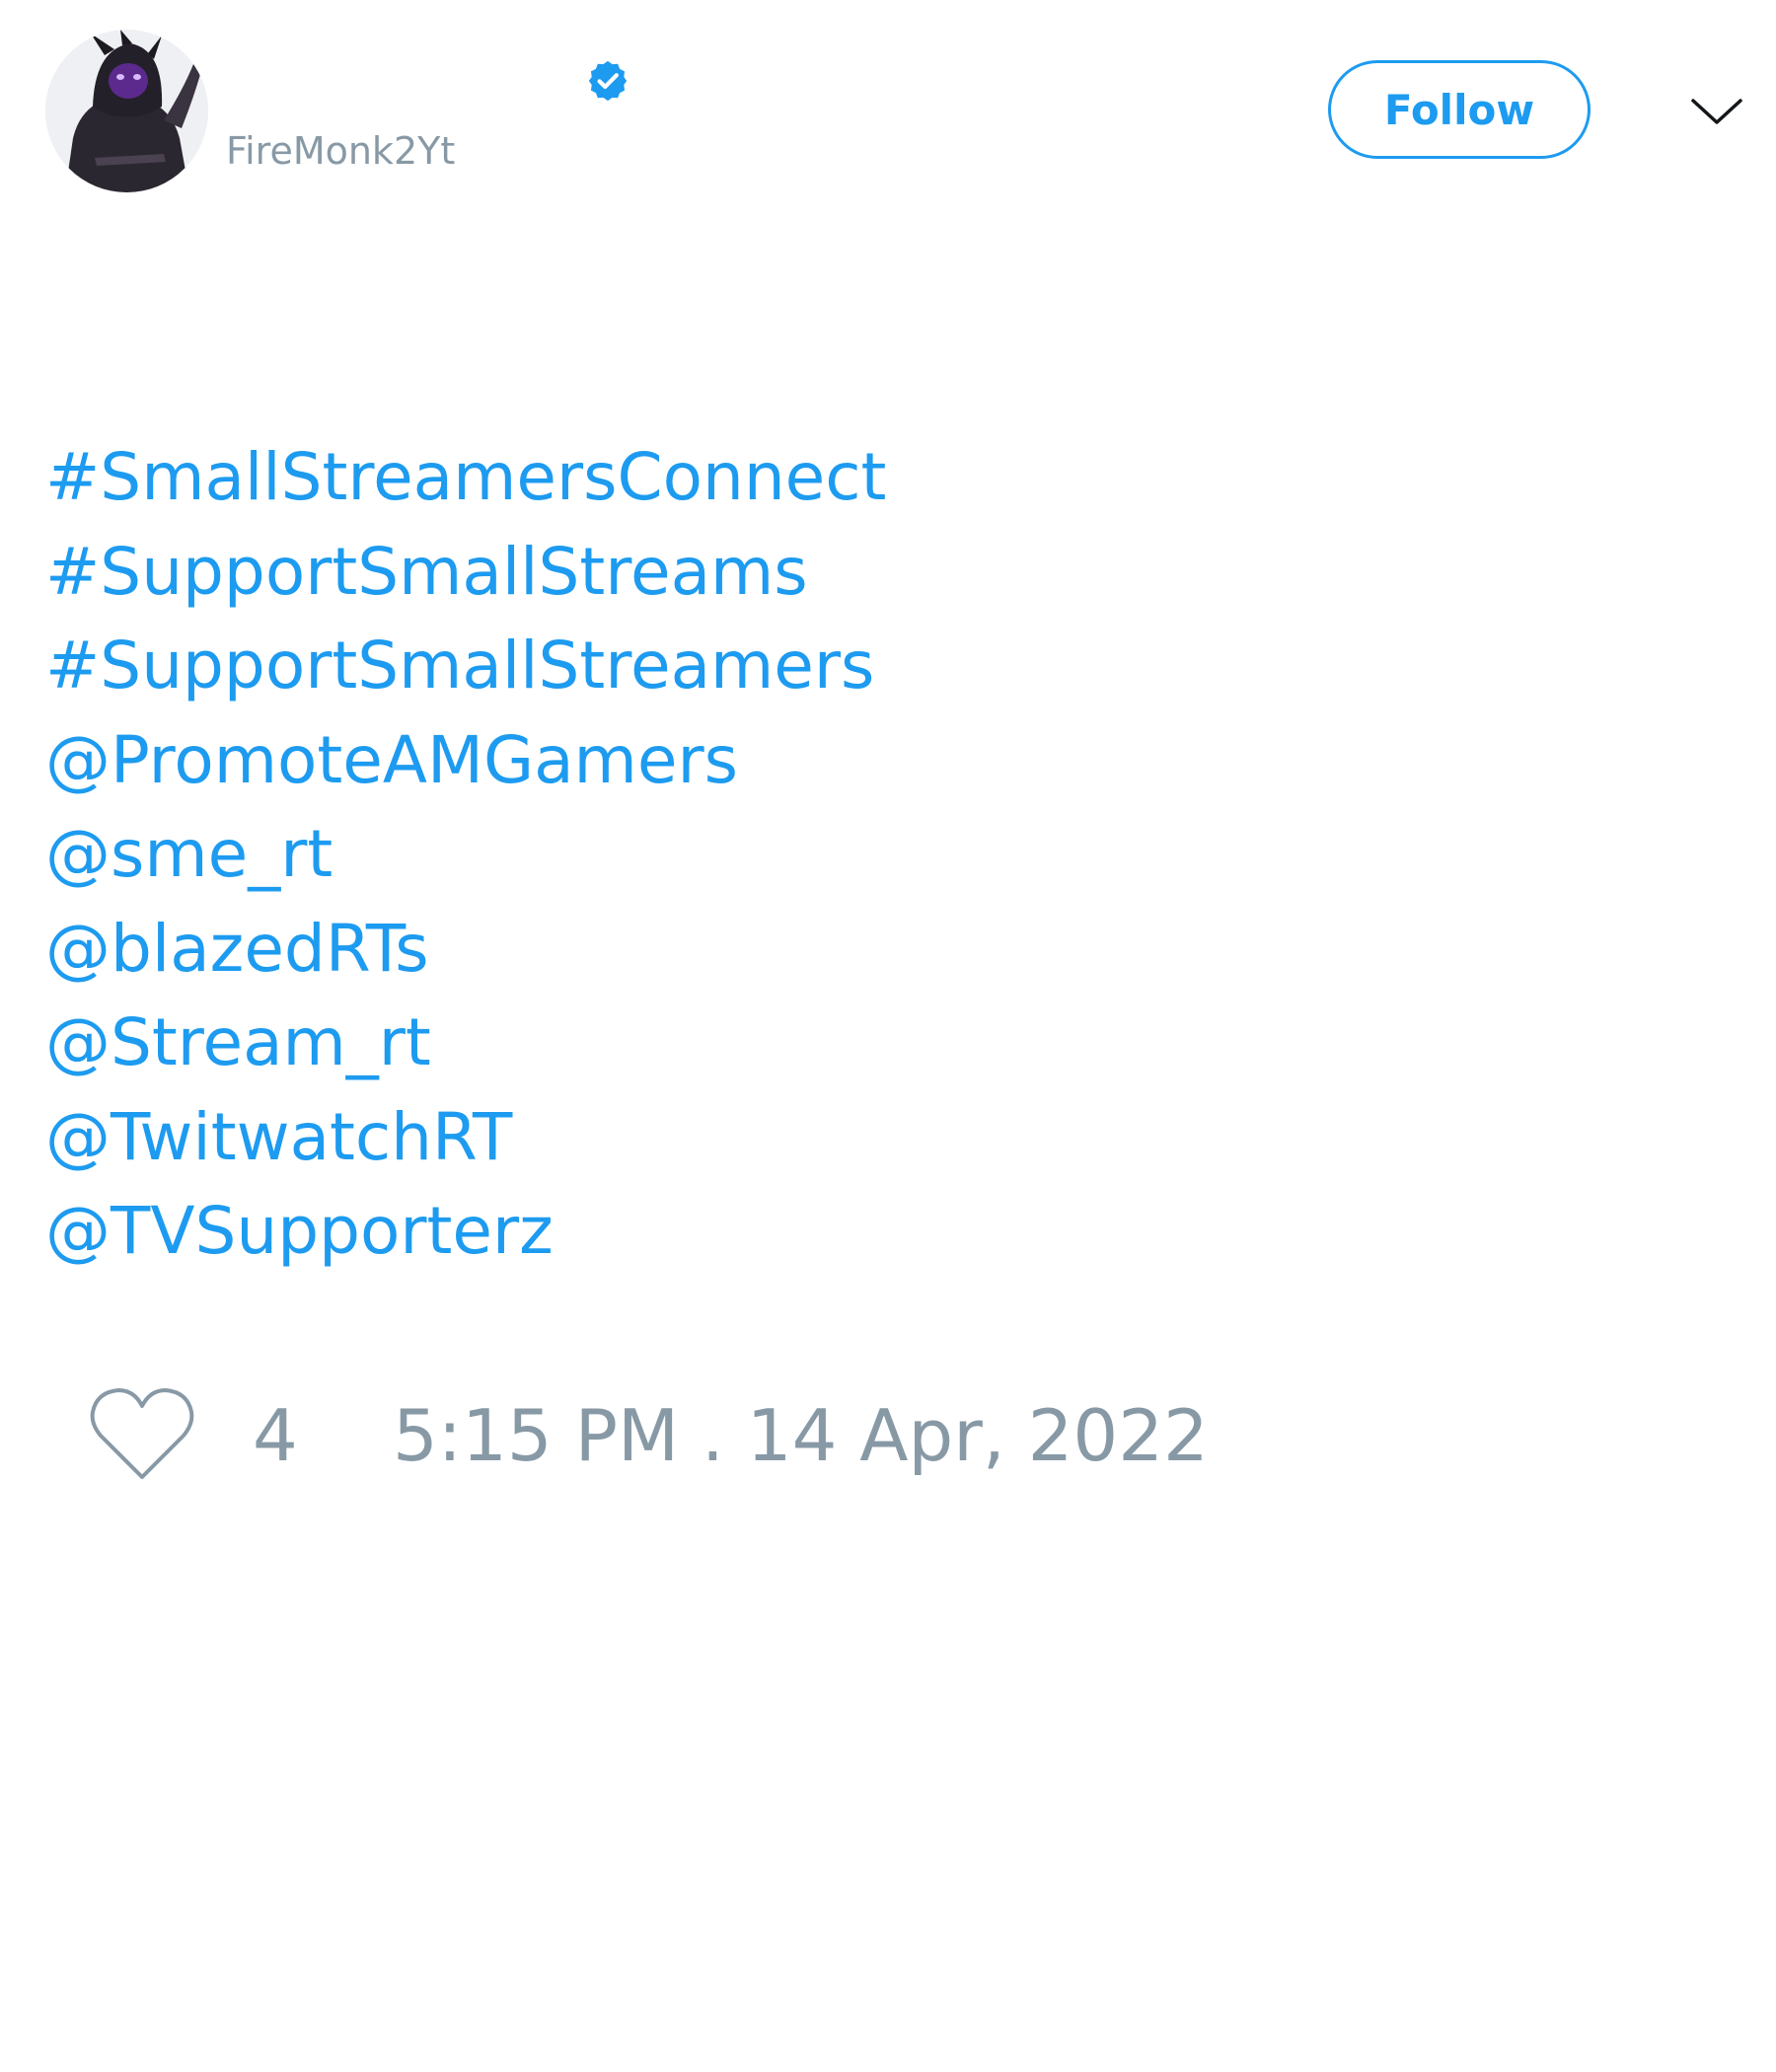 This screenshot has height=2072, width=1776. What do you see at coordinates (608, 81) in the screenshot?
I see `verified-badge-icon` at bounding box center [608, 81].